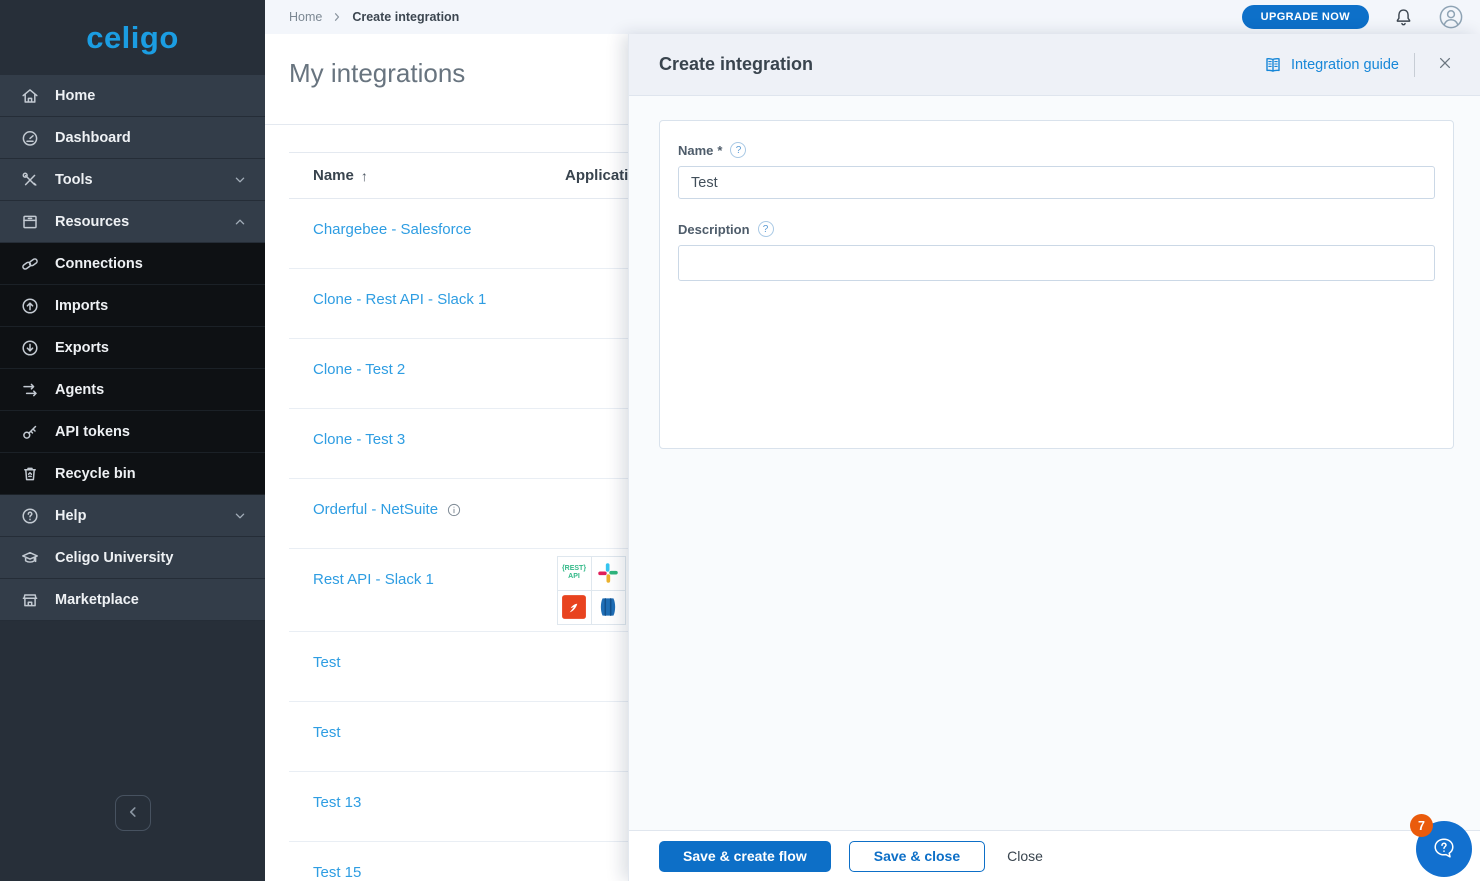 This screenshot has height=881, width=1480. I want to click on info-icon, so click(454, 510).